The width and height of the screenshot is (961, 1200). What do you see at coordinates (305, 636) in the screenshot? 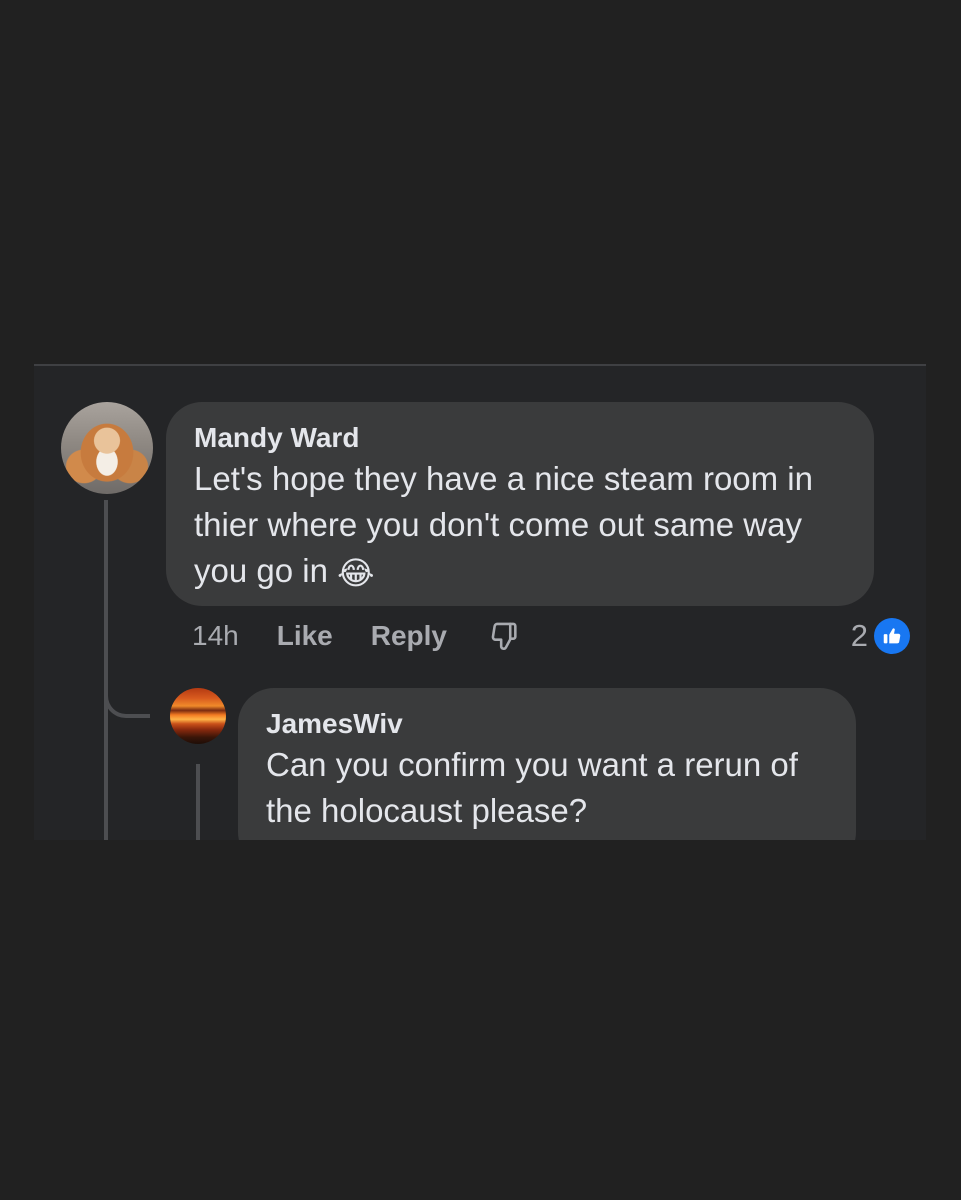
I see `like-button: Like` at bounding box center [305, 636].